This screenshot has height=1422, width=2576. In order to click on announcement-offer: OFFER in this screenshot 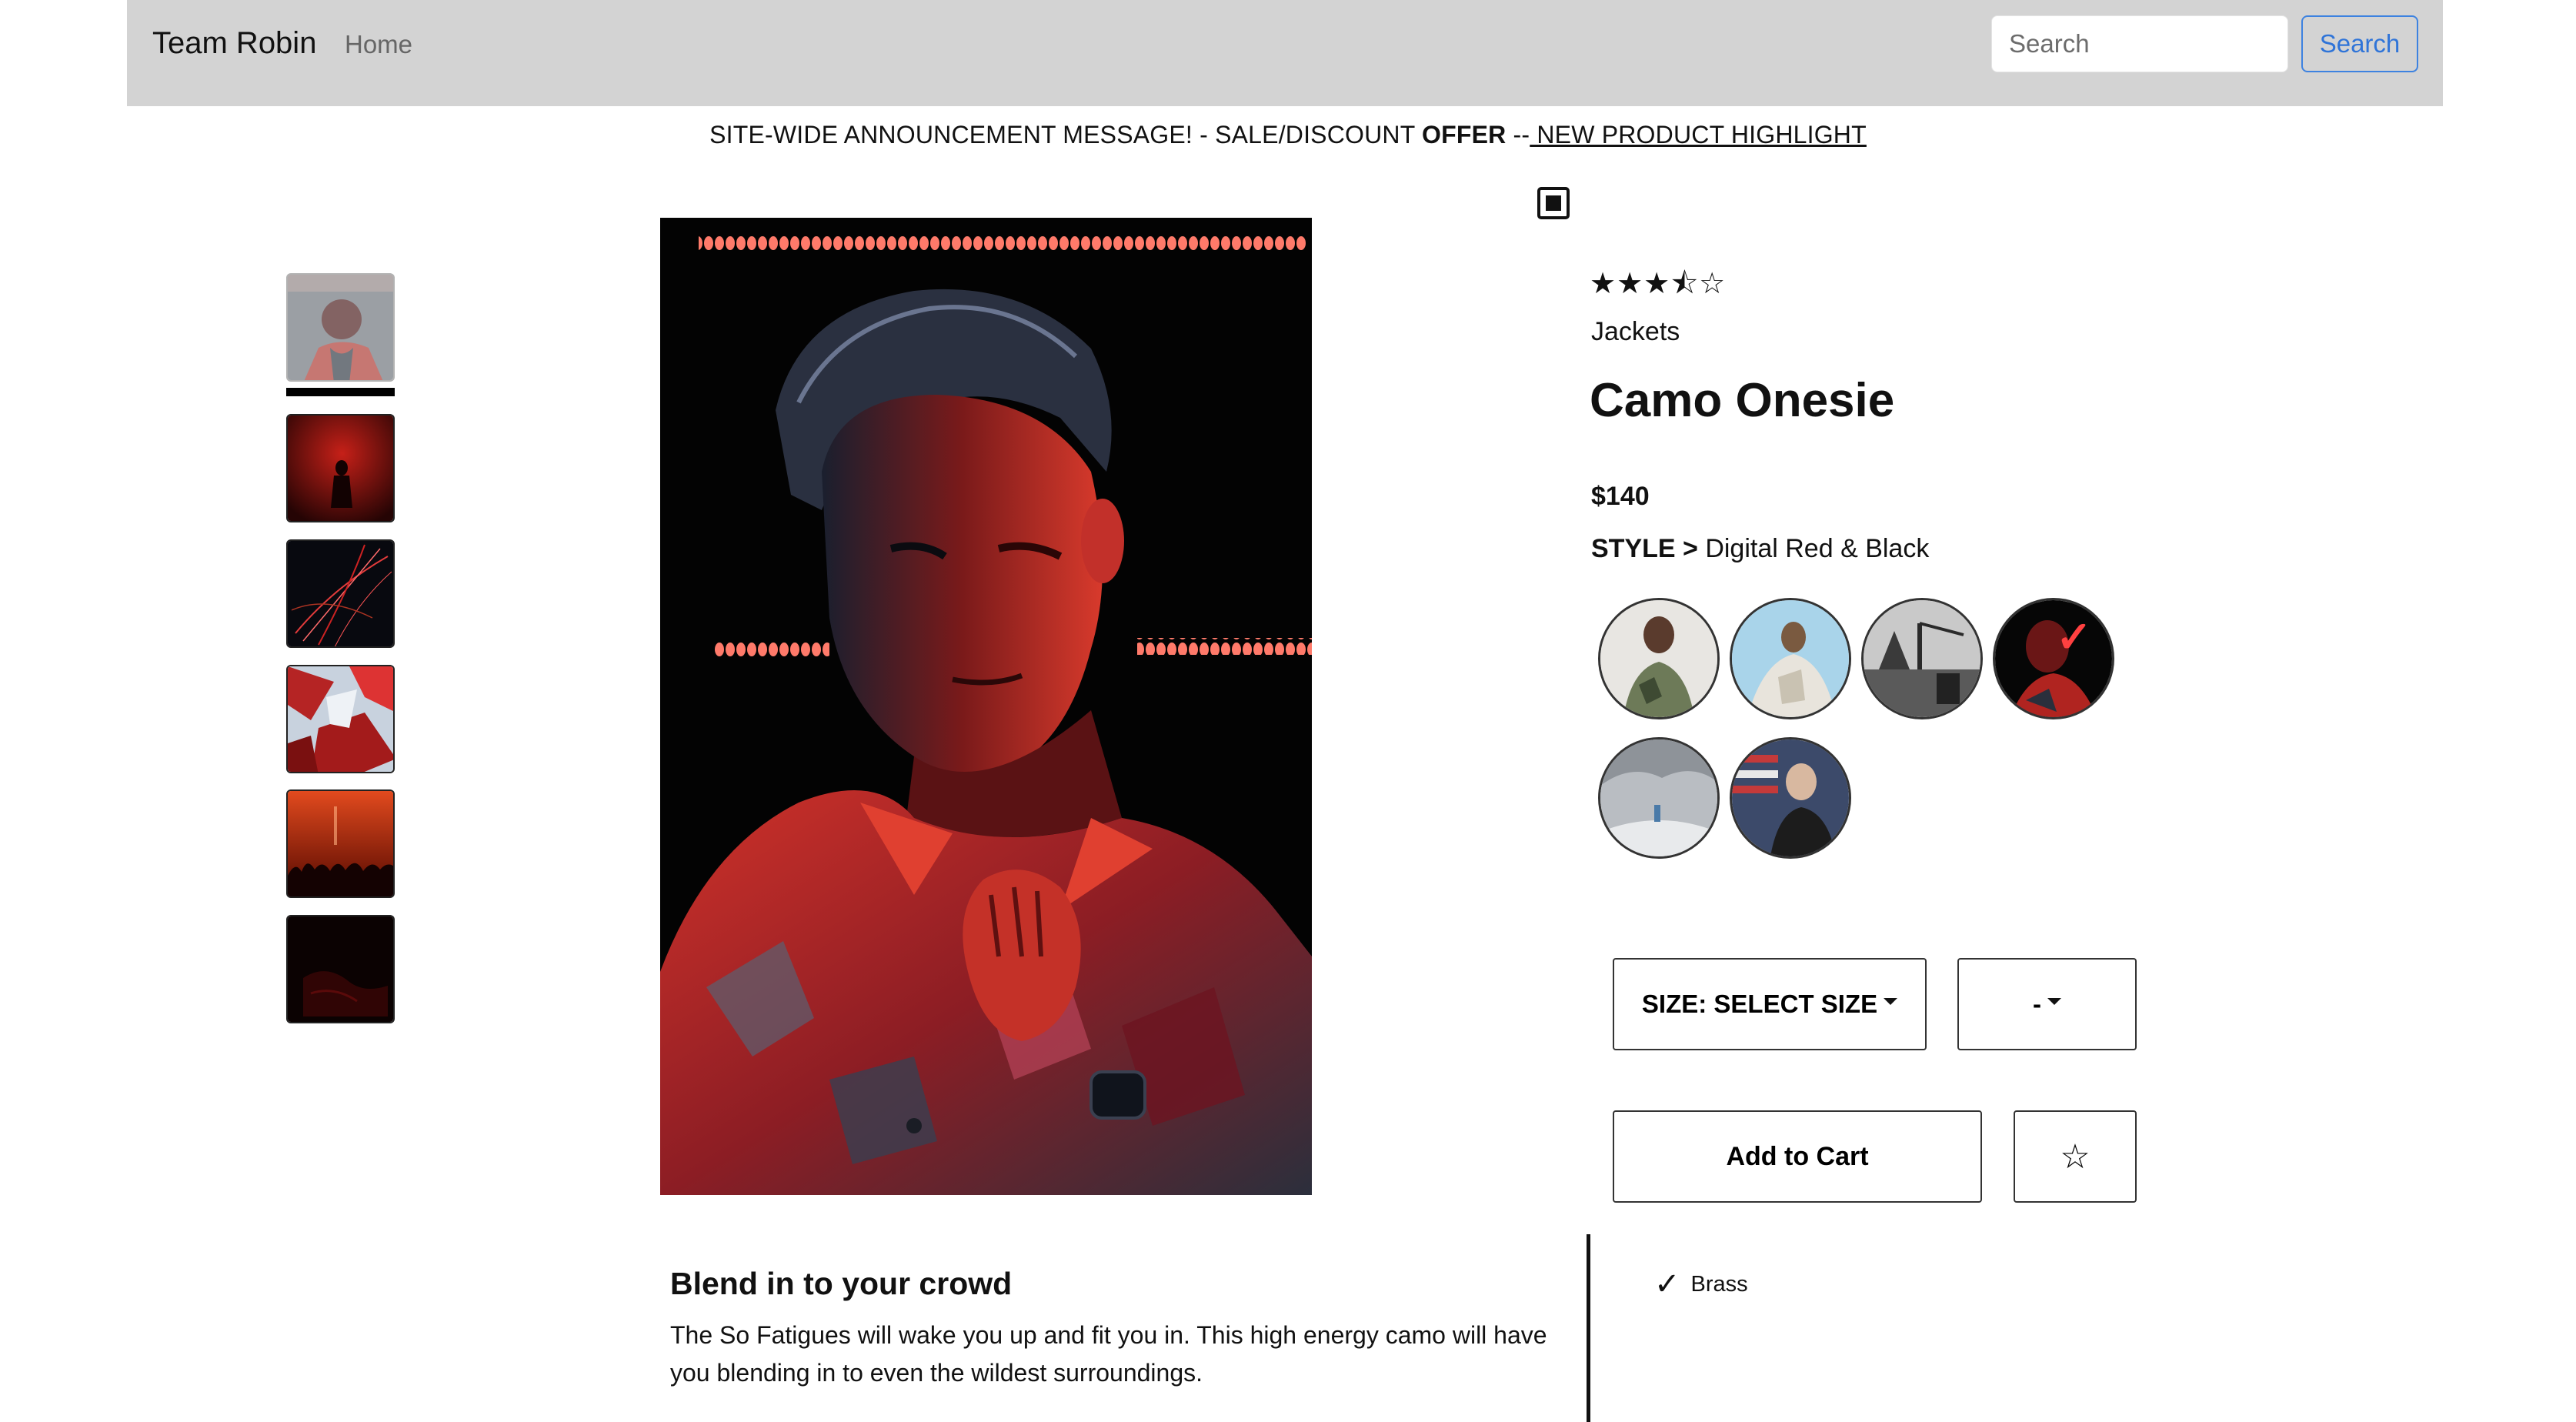, I will do `click(1465, 135)`.